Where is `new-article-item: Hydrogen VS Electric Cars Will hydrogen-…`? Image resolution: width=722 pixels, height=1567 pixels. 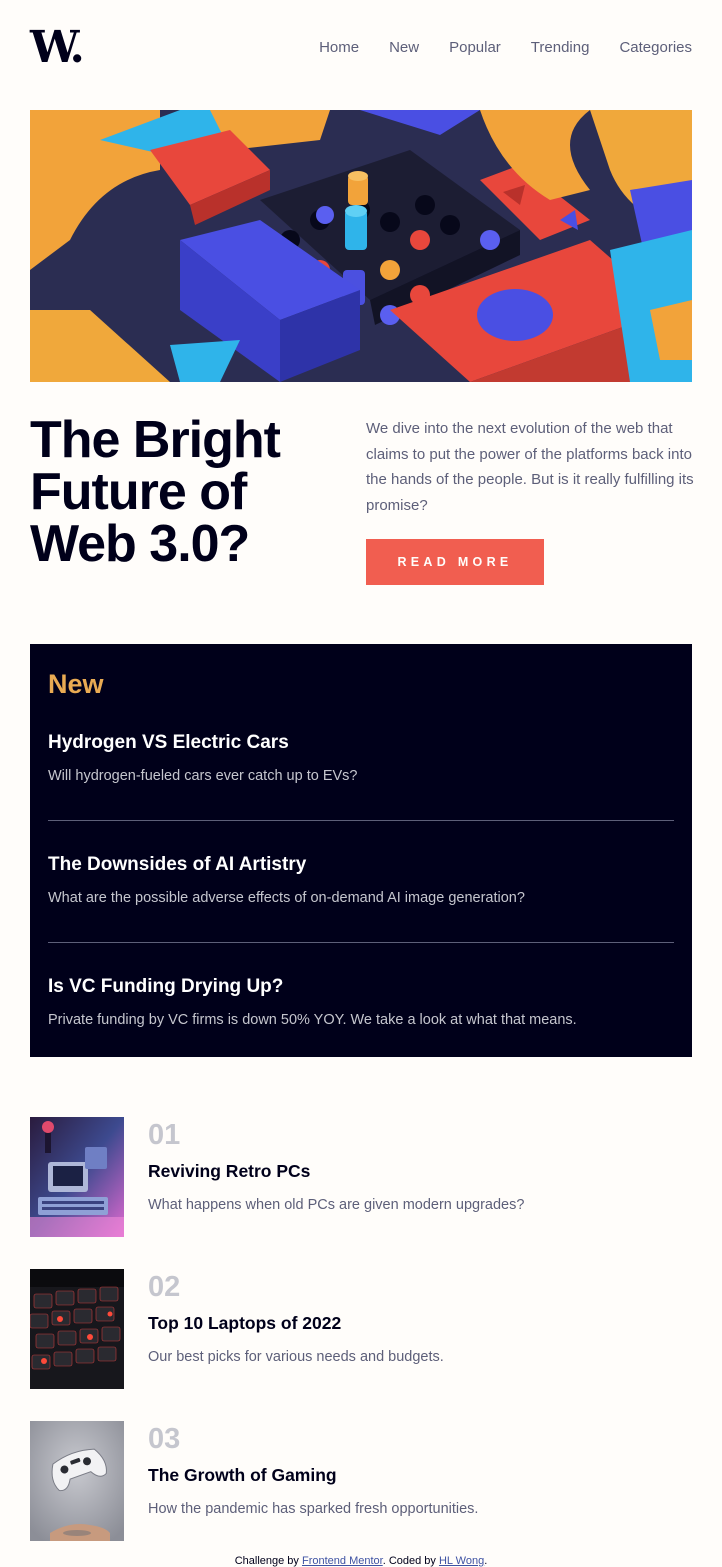 new-article-item: Hydrogen VS Electric Cars Will hydrogen-… is located at coordinates (361, 758).